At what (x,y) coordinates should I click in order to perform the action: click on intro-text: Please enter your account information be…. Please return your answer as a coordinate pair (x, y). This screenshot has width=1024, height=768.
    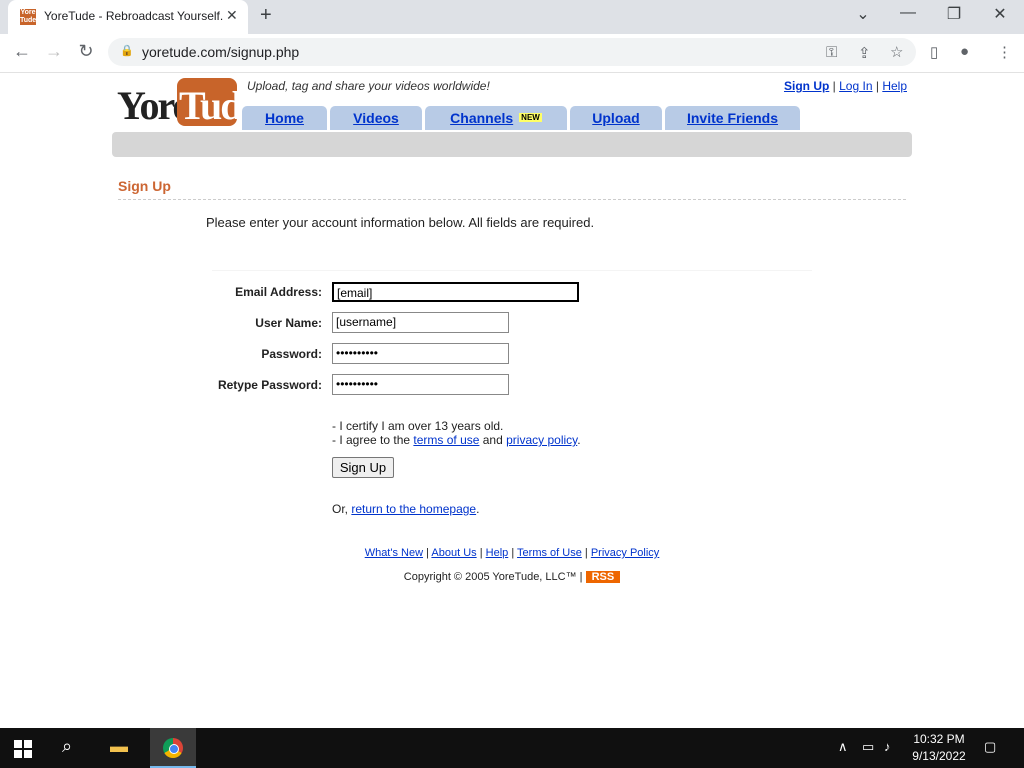
    Looking at the image, I should click on (400, 222).